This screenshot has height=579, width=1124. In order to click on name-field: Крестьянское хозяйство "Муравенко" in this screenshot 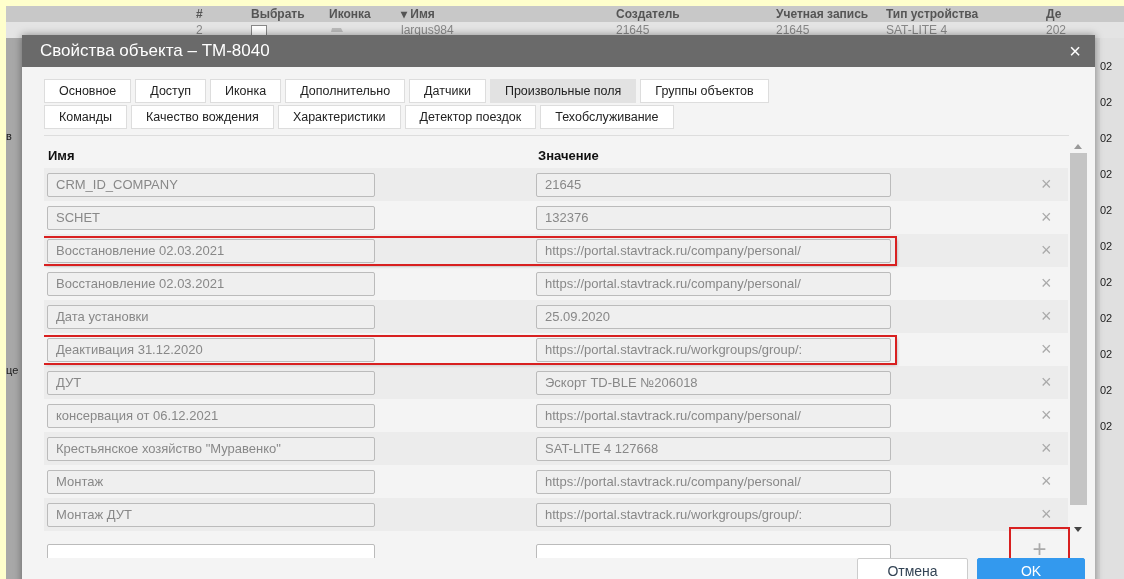, I will do `click(211, 448)`.